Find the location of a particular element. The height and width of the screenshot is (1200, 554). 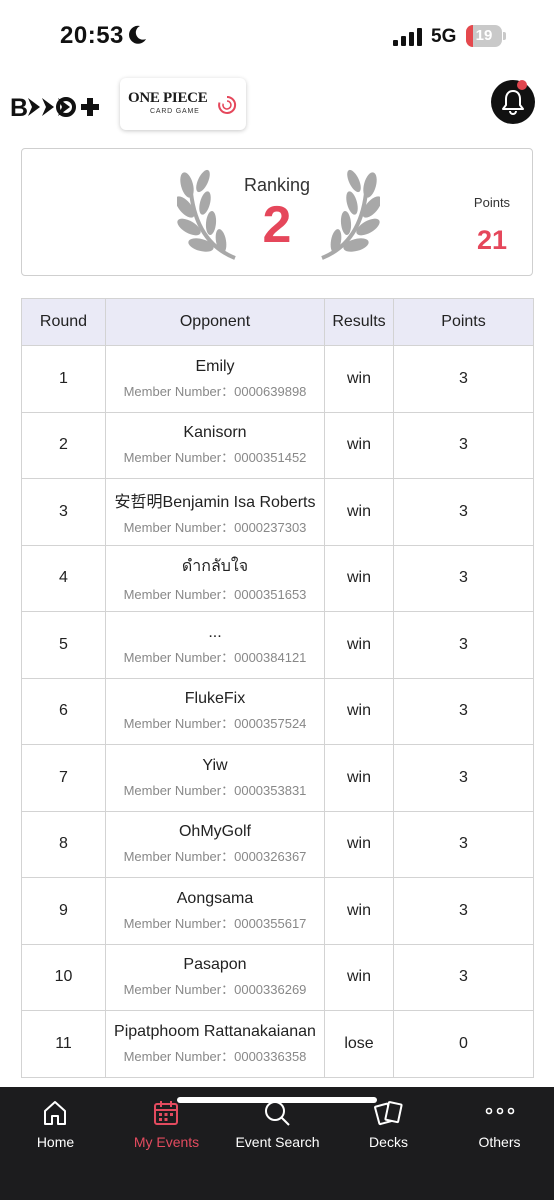

tab-bar: Home My Events Event Search Decks Others is located at coordinates (277, 1143).